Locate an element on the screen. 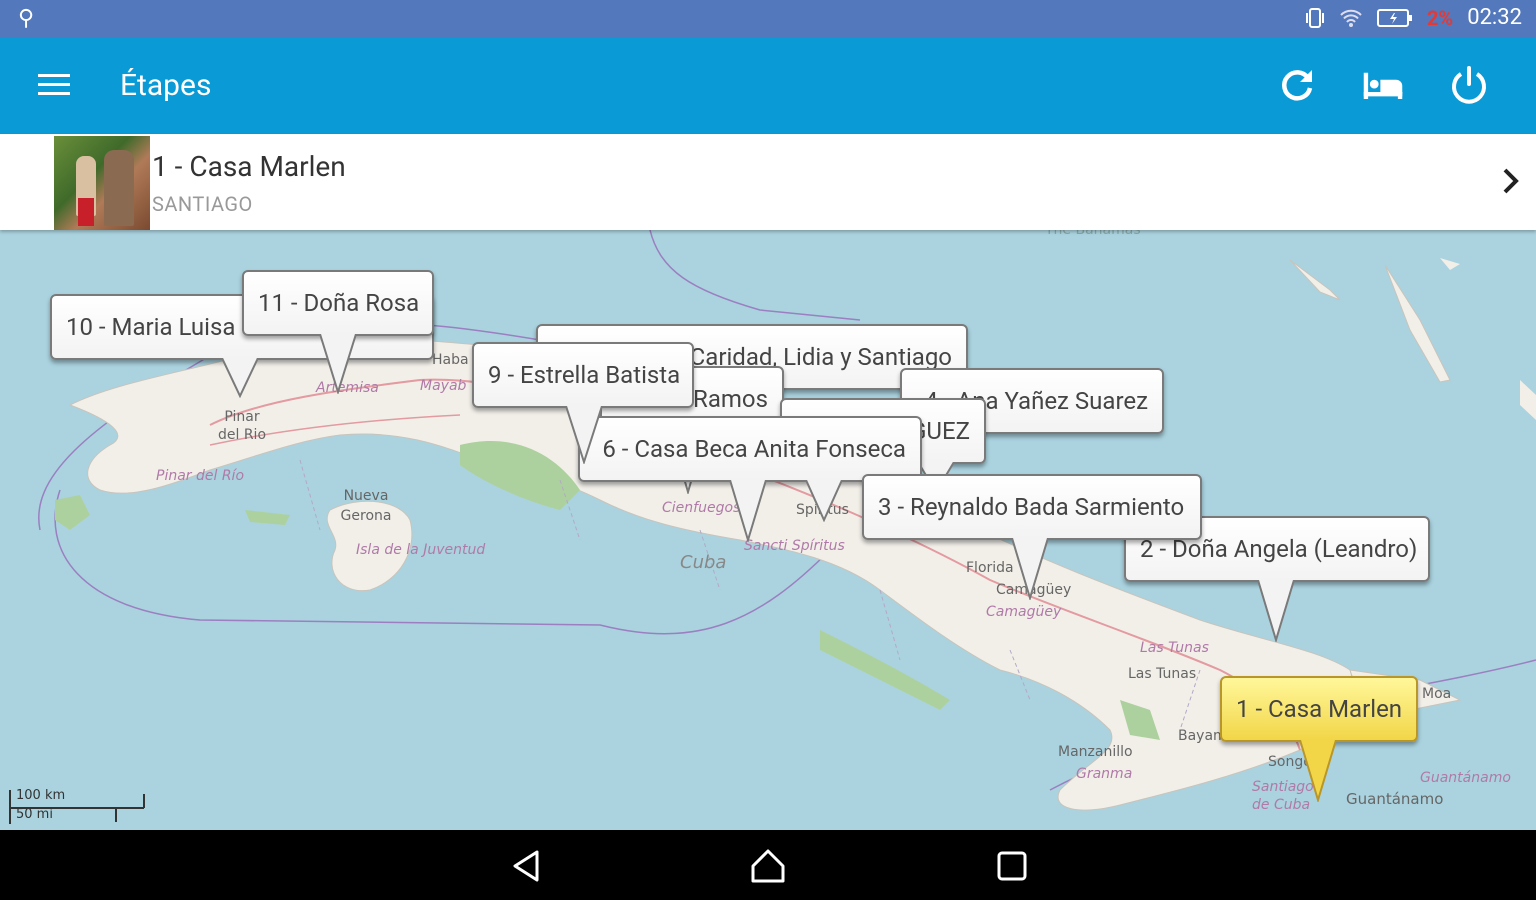 The width and height of the screenshot is (1536, 900). clock: 02:32 is located at coordinates (1494, 17).